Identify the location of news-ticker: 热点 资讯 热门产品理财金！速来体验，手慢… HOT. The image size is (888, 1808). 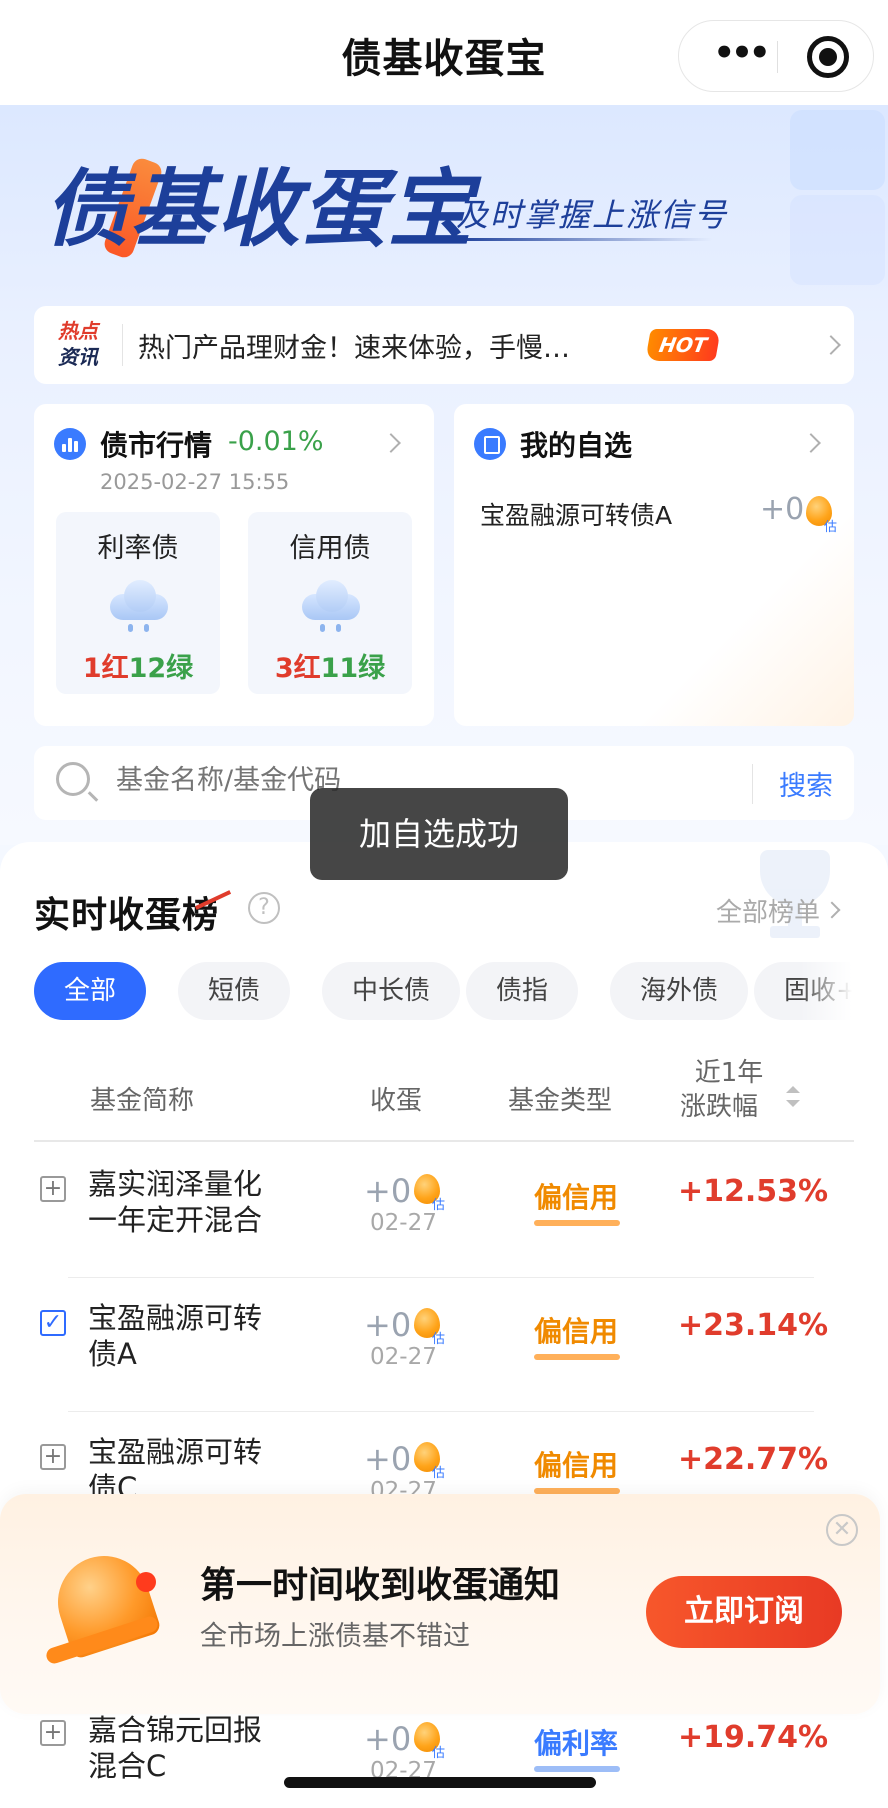
(444, 345).